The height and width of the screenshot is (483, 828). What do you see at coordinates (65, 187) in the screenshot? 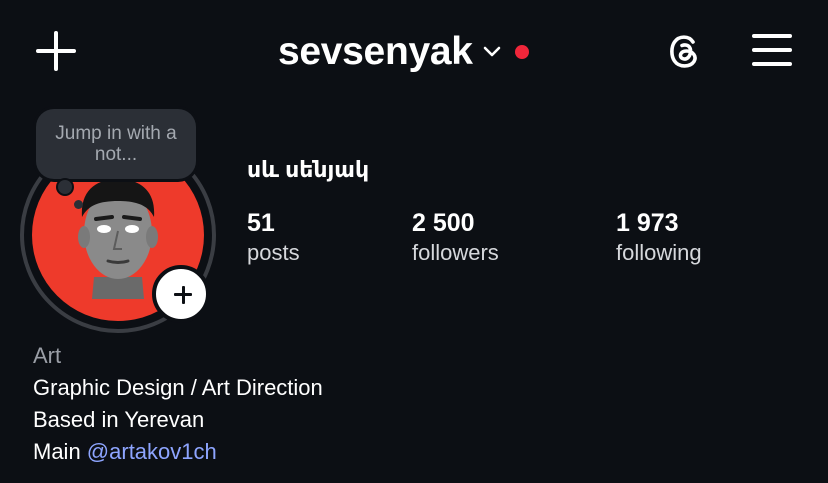
I see `note-bubble-tail` at bounding box center [65, 187].